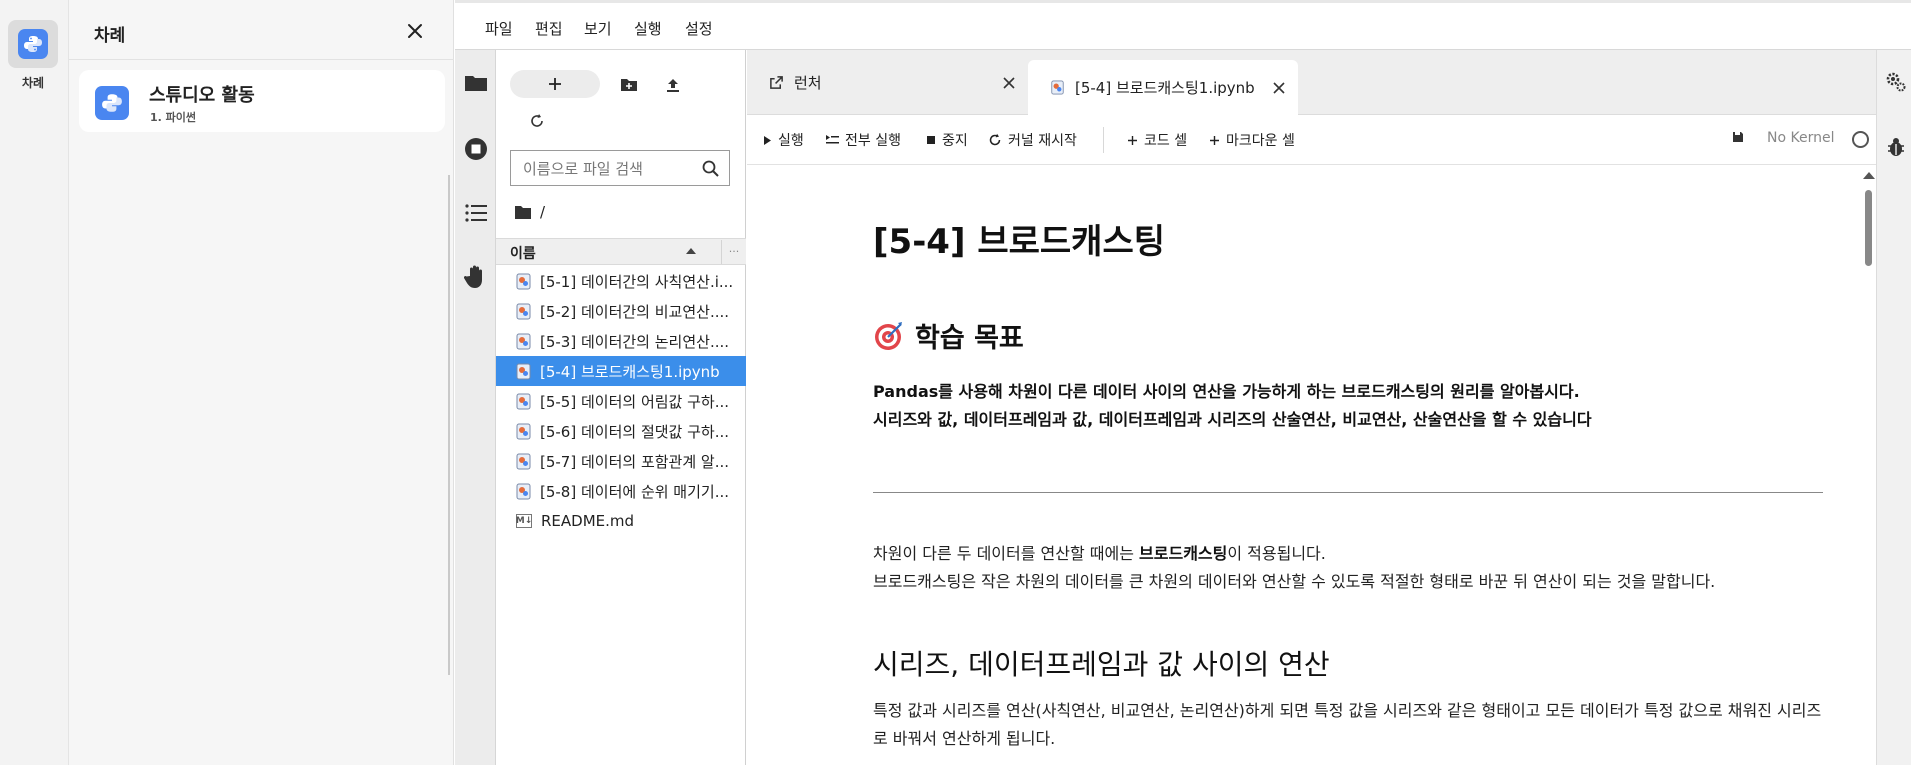 This screenshot has height=765, width=1911. I want to click on new-launcher-button, so click(555, 84).